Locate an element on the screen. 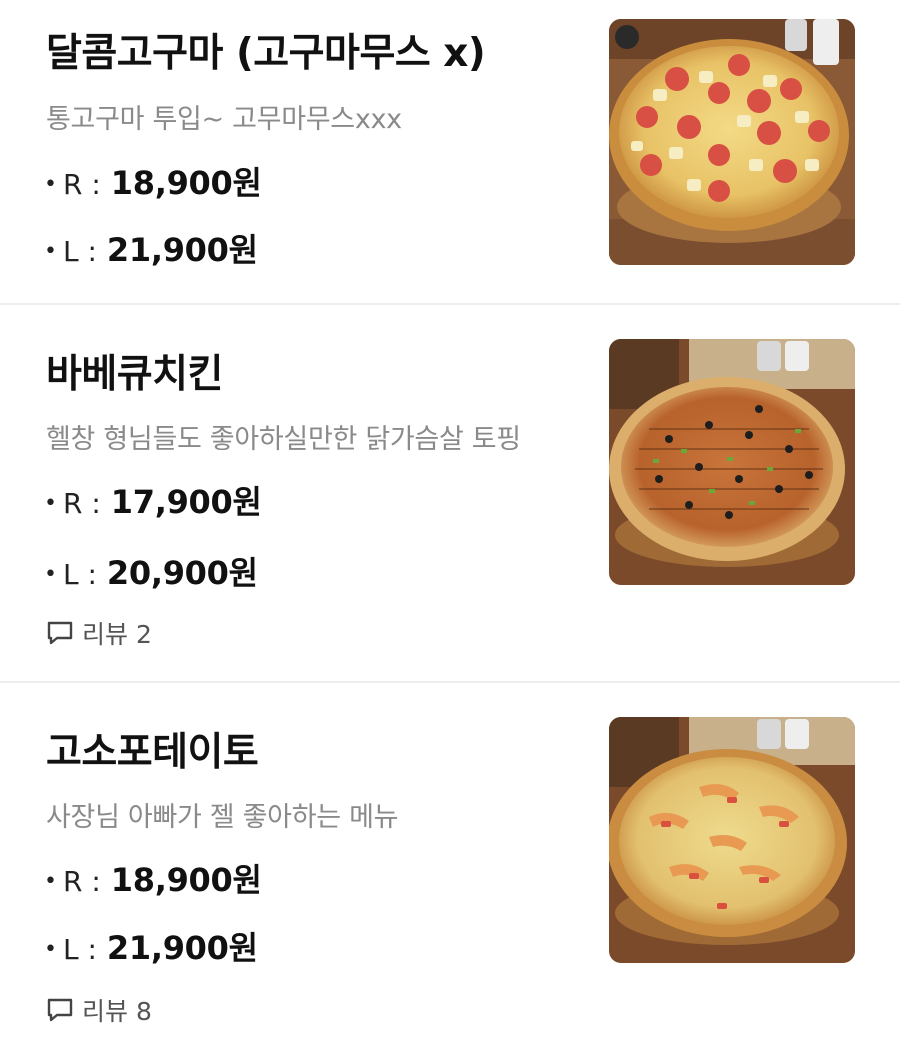  price-large-value: 20,900원 is located at coordinates (182, 573).